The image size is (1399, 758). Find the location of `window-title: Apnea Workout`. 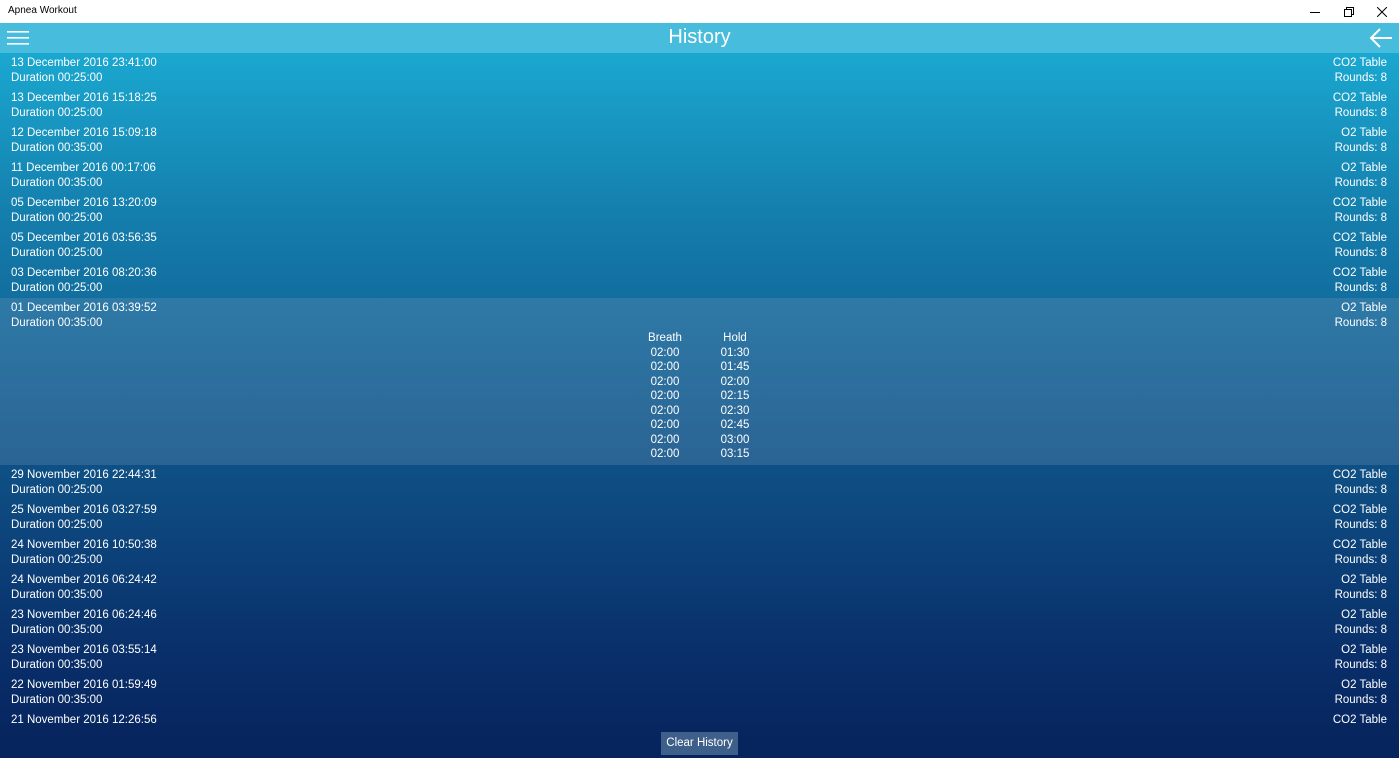

window-title: Apnea Workout is located at coordinates (42, 10).